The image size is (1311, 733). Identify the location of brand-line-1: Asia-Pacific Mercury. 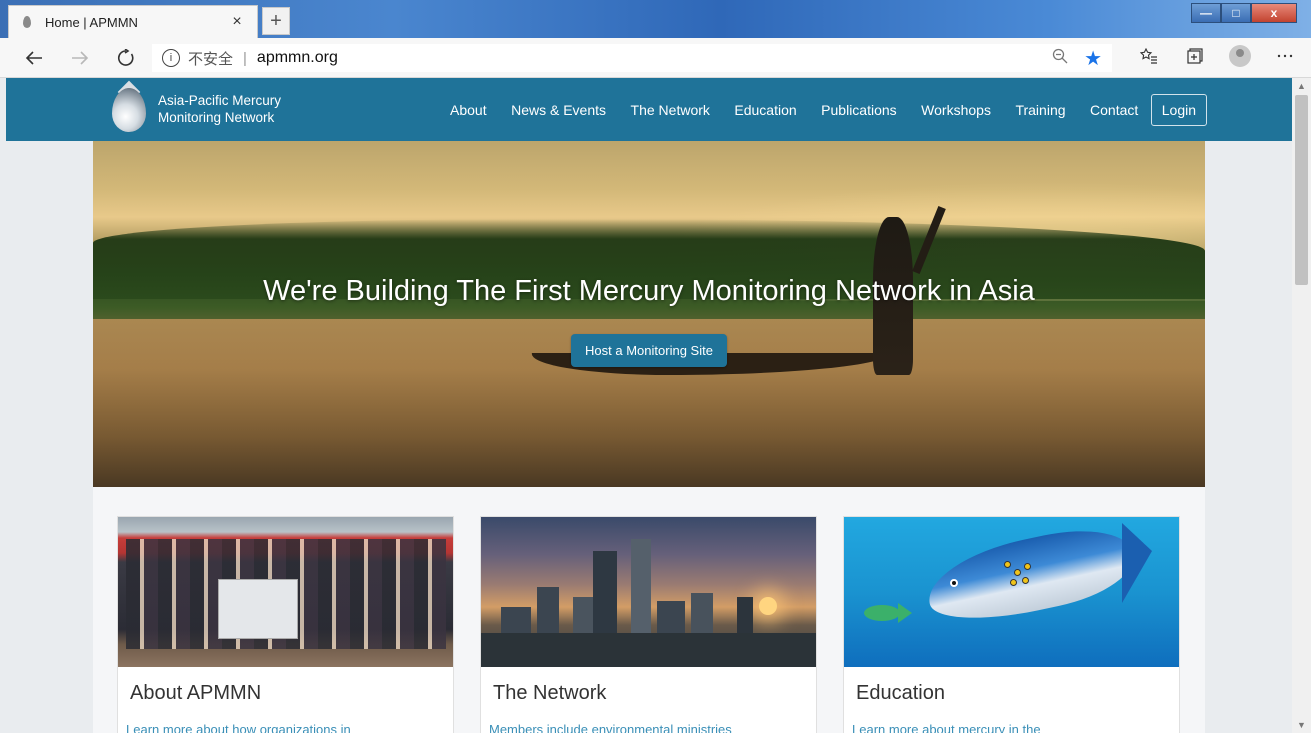
(220, 100).